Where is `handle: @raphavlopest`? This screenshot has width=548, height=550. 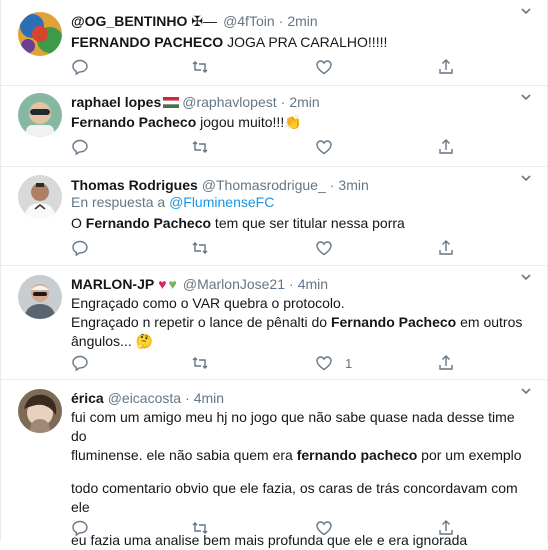
handle: @raphavlopest is located at coordinates (229, 102).